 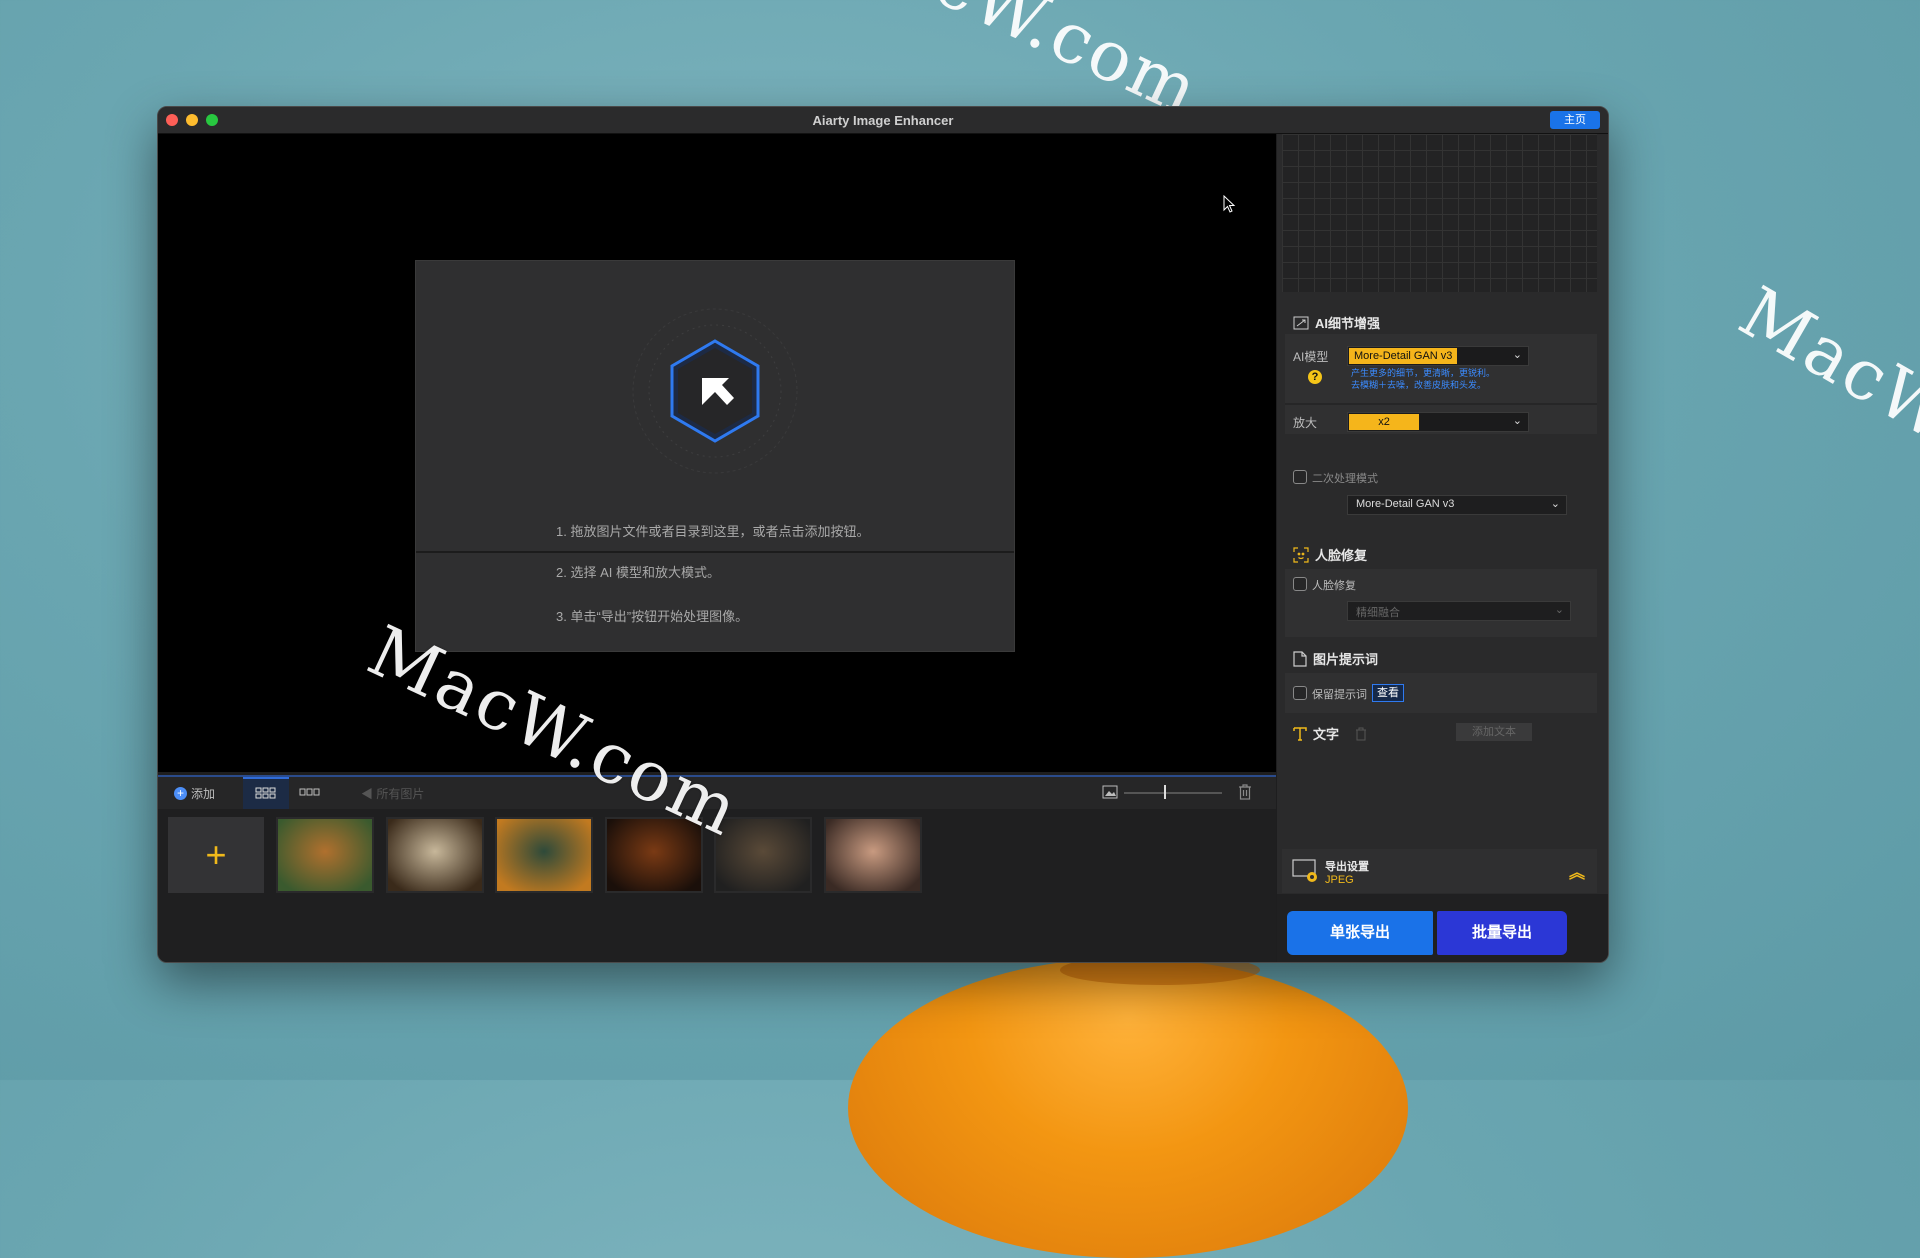 I want to click on face-scan-icon, so click(x=1301, y=554).